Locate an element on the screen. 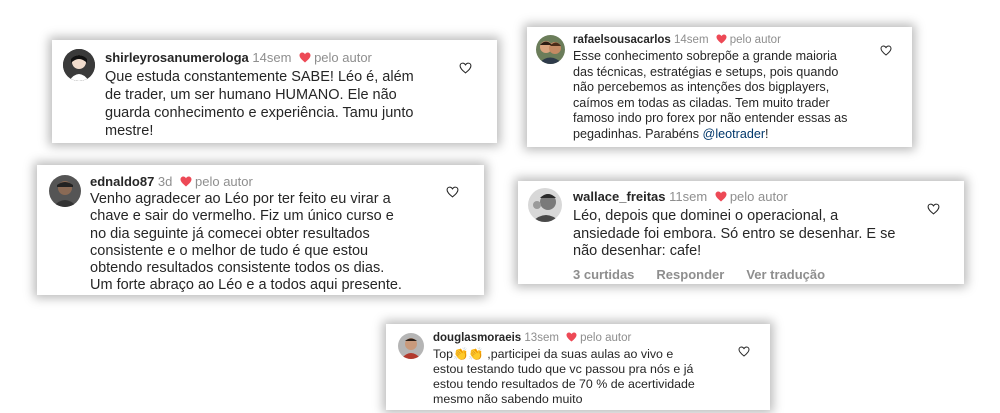 This screenshot has height=413, width=1000. username: rafaelsousacarlos is located at coordinates (622, 40).